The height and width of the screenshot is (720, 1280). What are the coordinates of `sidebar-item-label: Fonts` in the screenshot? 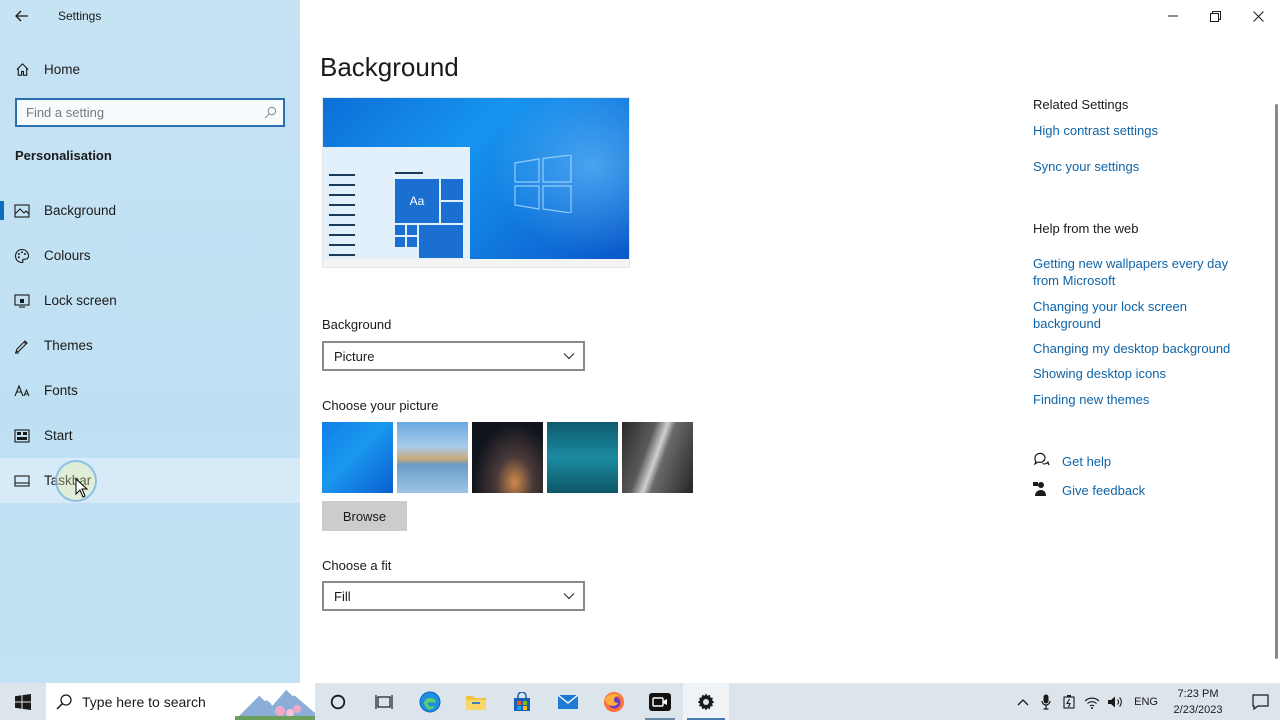 It's located at (61, 390).